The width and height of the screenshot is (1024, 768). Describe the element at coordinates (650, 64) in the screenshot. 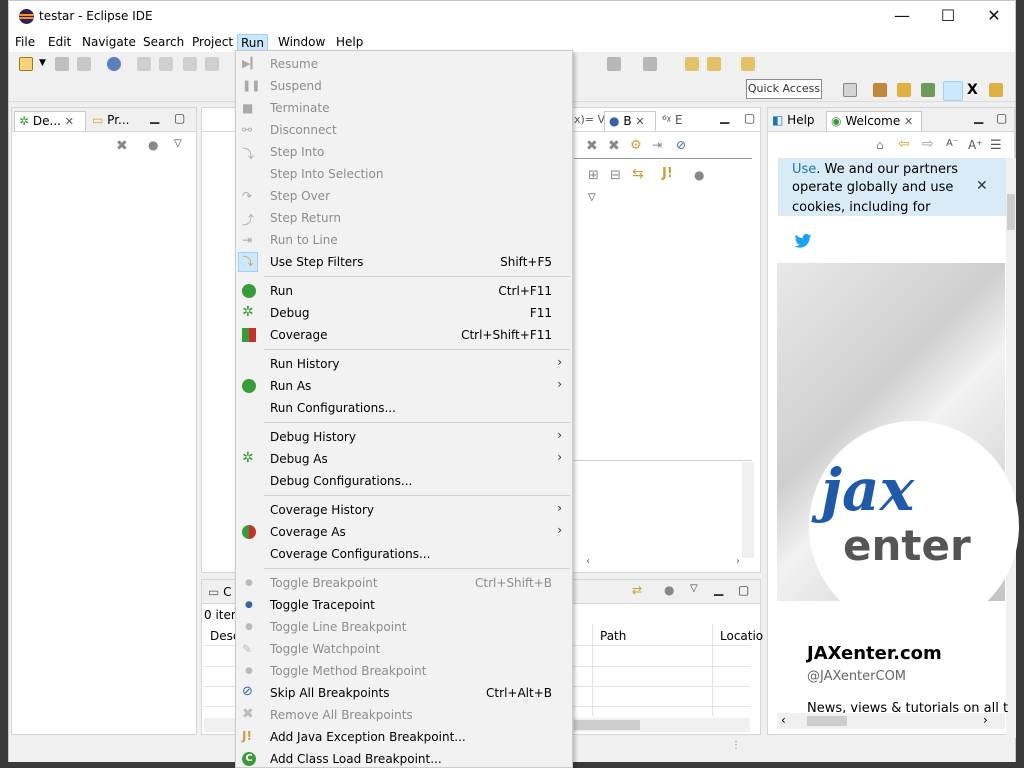

I see `toolbar-misc-icon` at that location.